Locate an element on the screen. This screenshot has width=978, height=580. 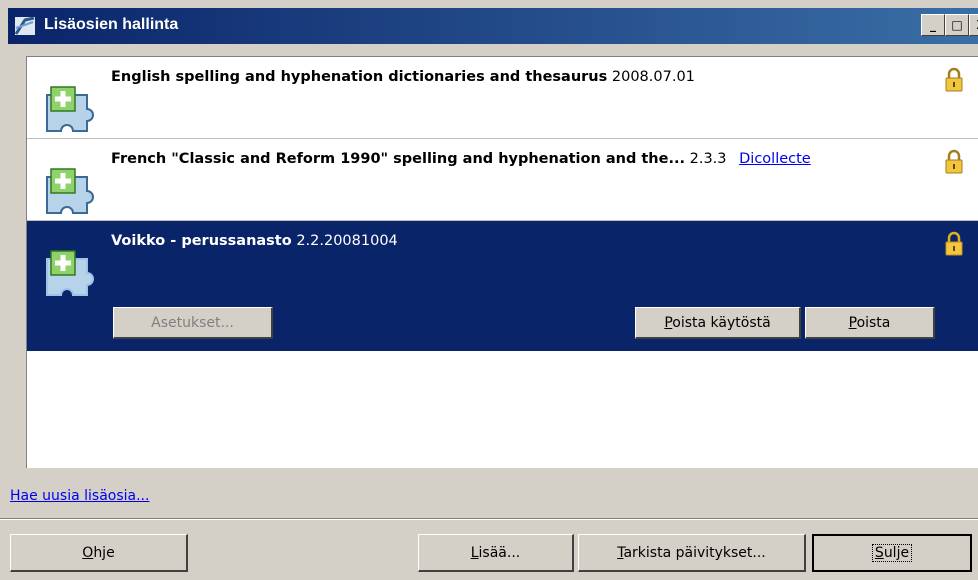
maximize-button: □ is located at coordinates (957, 25).